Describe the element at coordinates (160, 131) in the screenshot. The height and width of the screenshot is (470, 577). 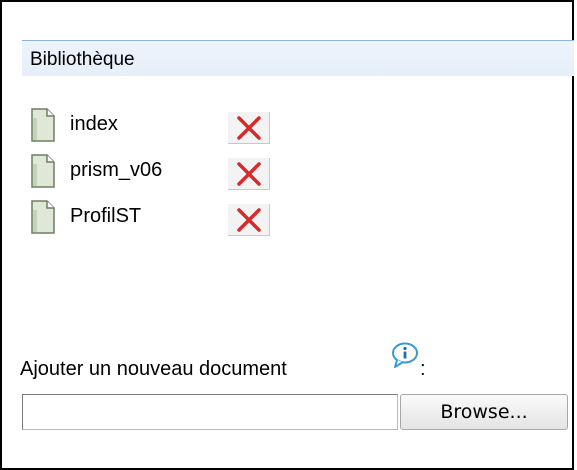
I see `document-item: index` at that location.